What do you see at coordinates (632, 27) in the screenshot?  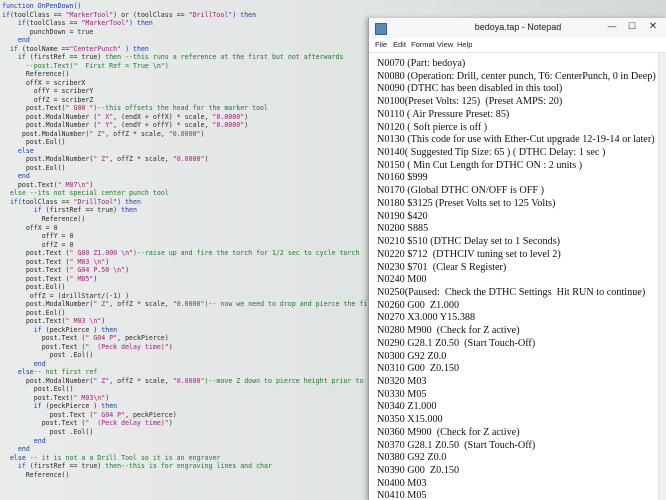 I see `maximize-button: ☐` at bounding box center [632, 27].